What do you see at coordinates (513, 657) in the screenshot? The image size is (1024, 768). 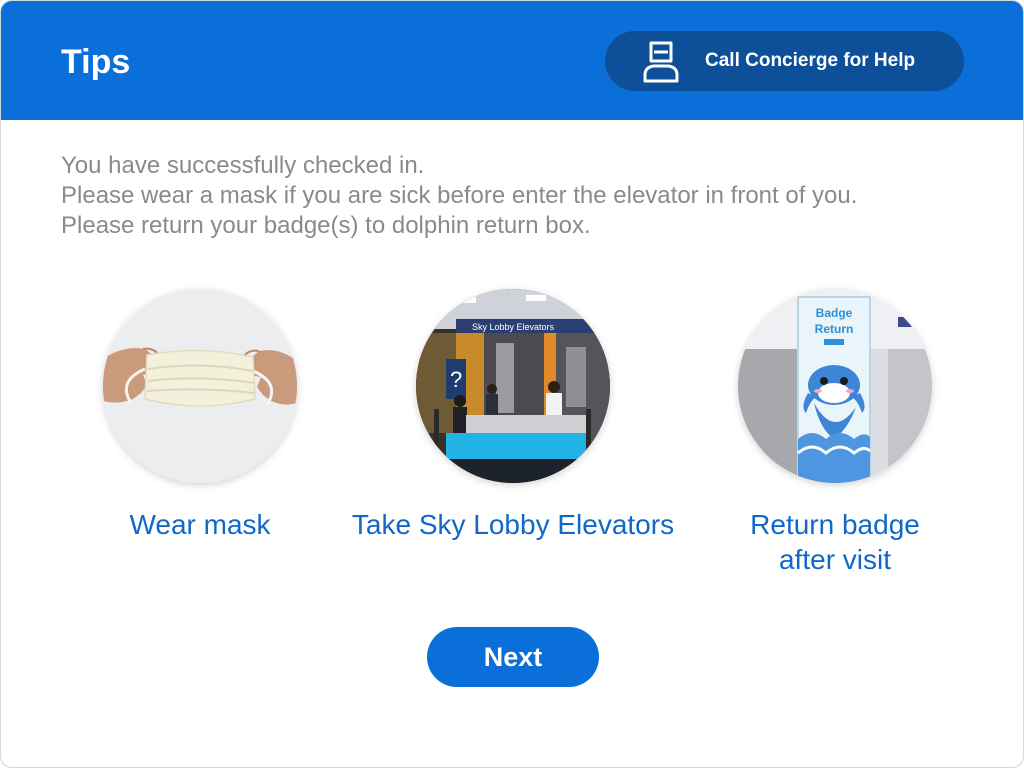 I see `next-button: Next` at bounding box center [513, 657].